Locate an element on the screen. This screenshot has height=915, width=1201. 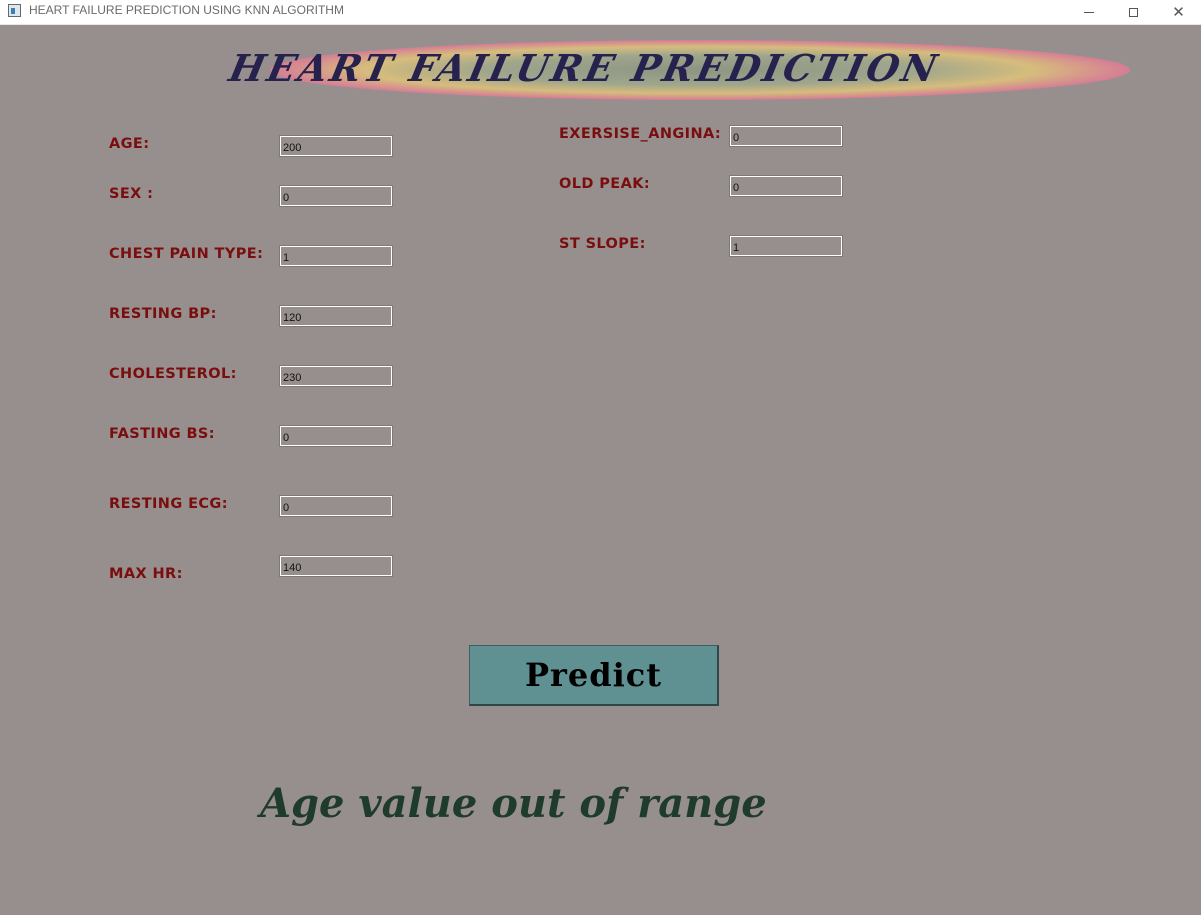
result-message: Age value out of range is located at coordinates (513, 803).